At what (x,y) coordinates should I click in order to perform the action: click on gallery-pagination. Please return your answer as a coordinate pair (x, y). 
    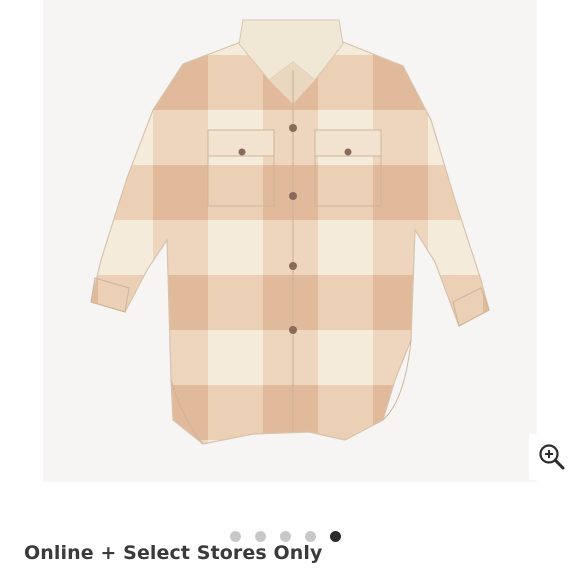
    Looking at the image, I should click on (285, 536).